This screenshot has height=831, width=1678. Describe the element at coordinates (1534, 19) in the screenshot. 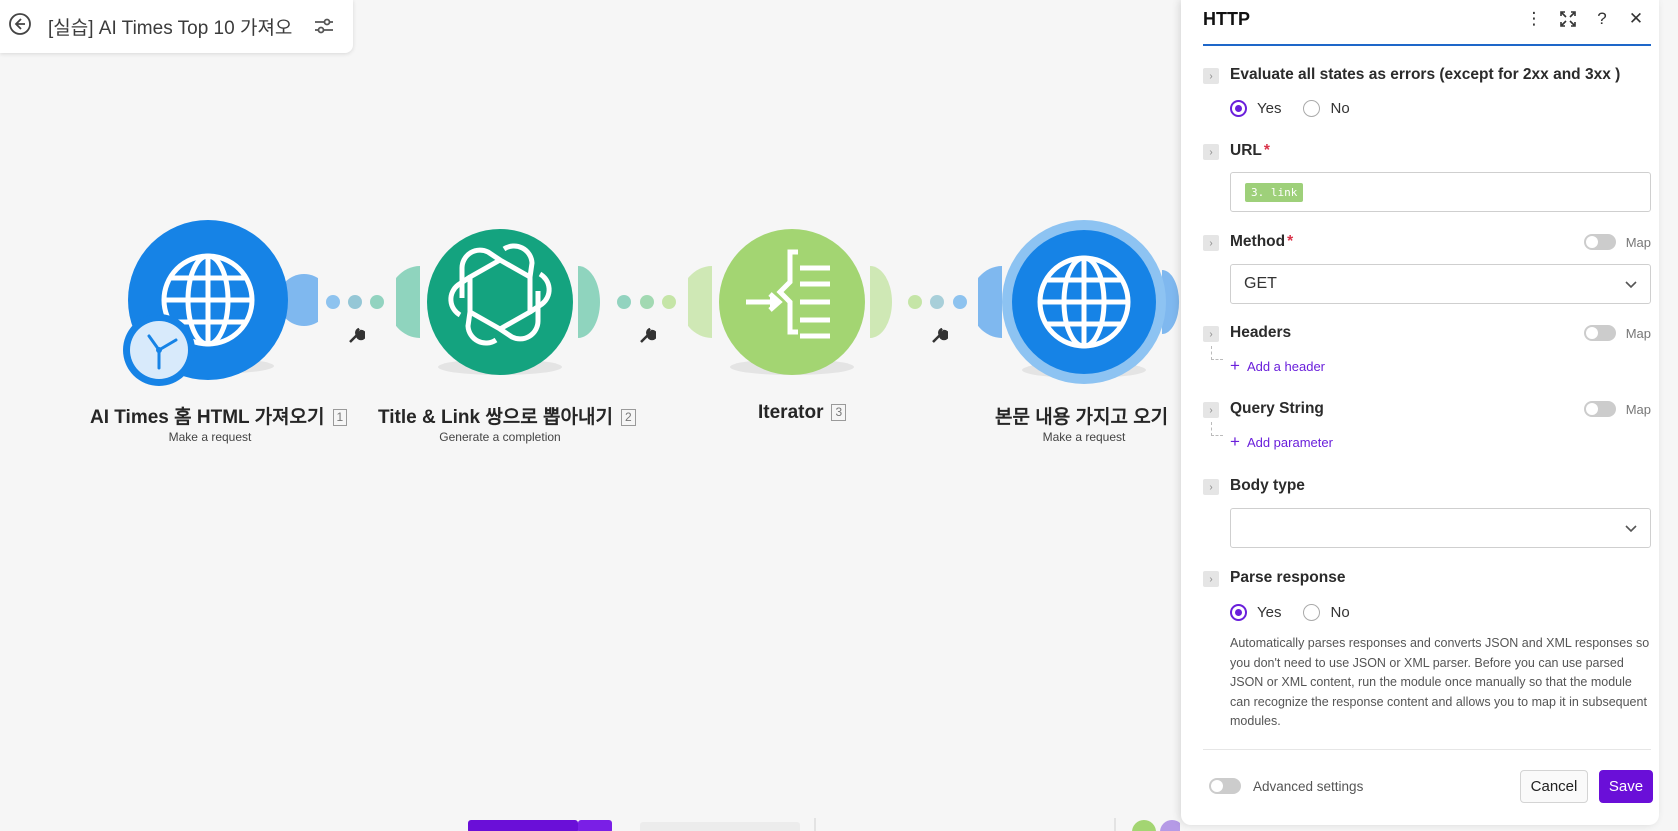

I see `more-options-icon: ⋮` at that location.